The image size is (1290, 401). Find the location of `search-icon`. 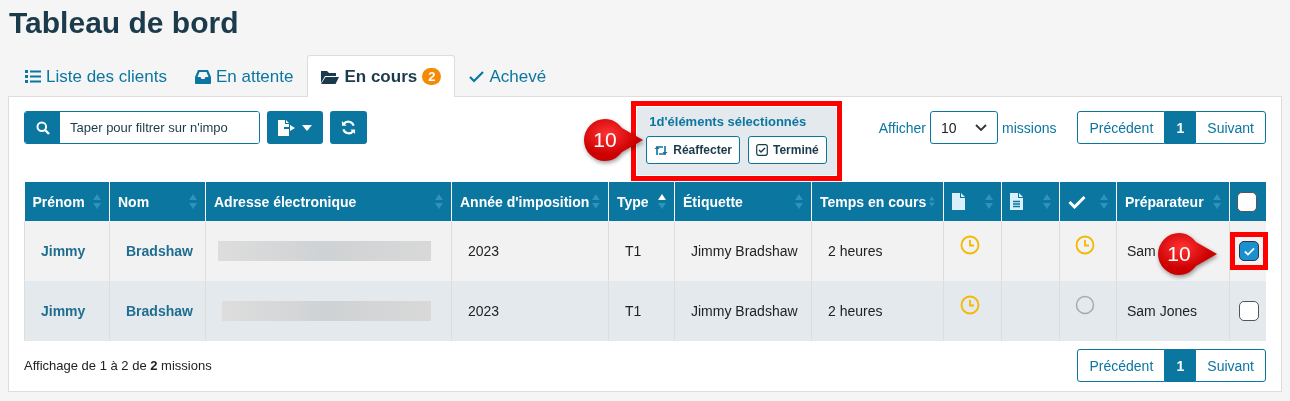

search-icon is located at coordinates (42, 127).